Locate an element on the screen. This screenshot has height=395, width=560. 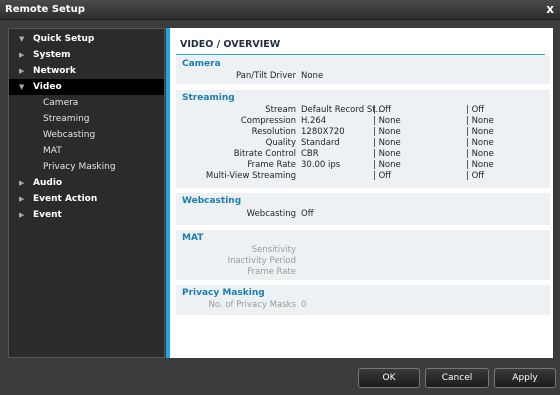
sidebar-item-event-action: ▶ Event Action is located at coordinates (86, 199).